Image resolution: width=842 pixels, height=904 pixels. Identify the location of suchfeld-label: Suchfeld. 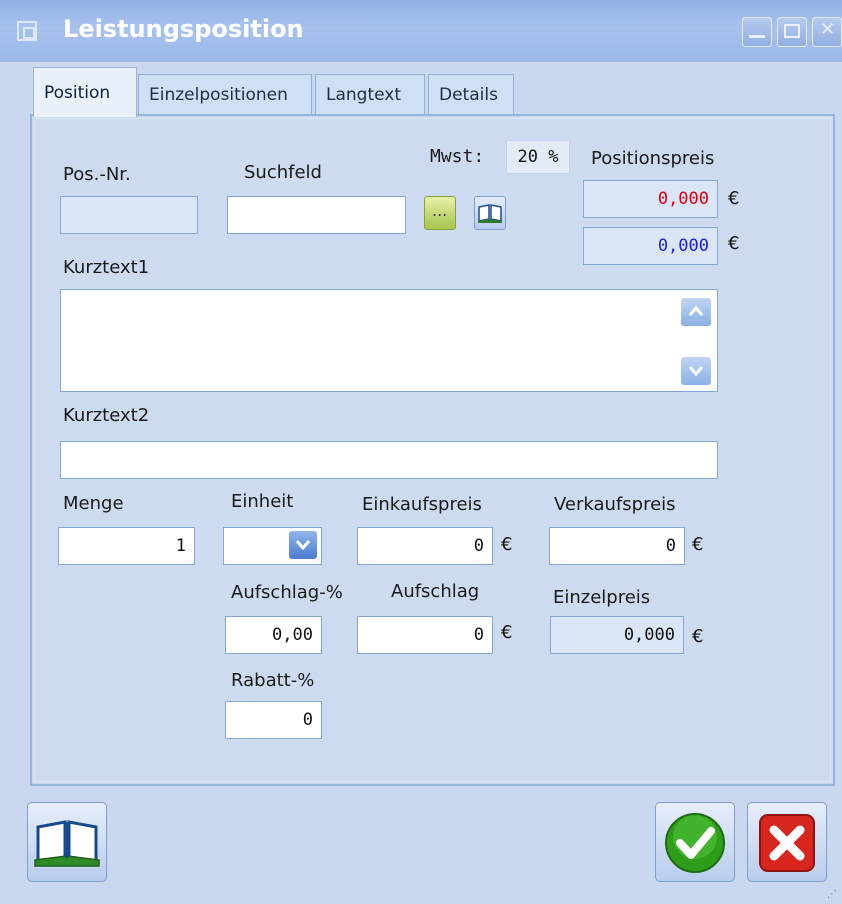
(283, 172).